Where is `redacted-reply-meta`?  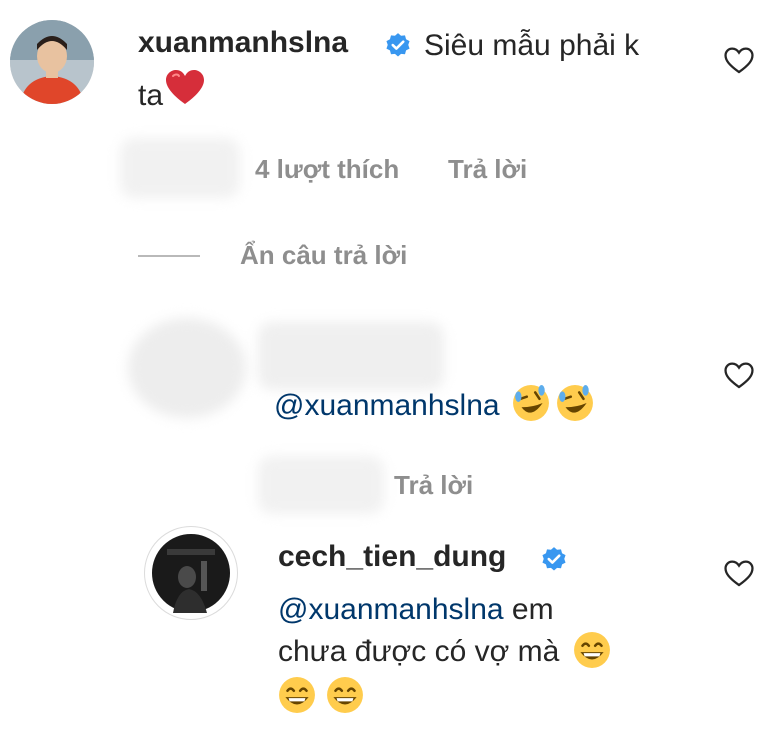
redacted-reply-meta is located at coordinates (321, 485).